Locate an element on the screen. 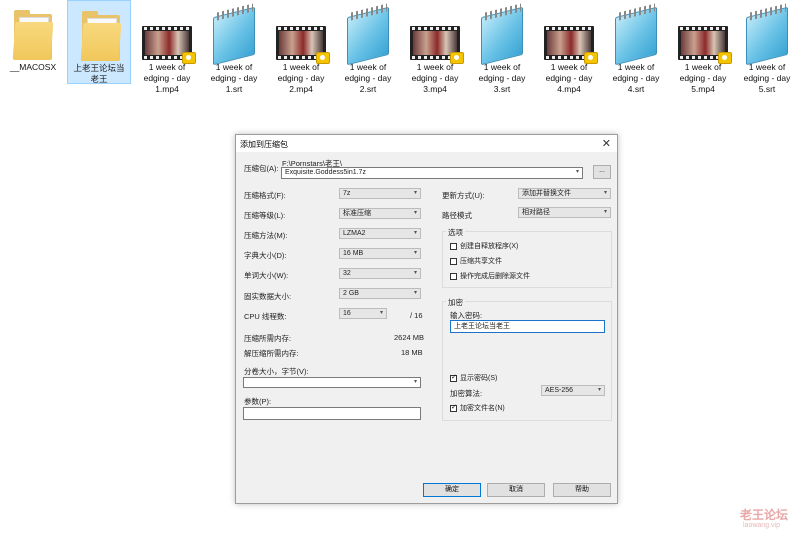  format-value: 7z is located at coordinates (347, 193).